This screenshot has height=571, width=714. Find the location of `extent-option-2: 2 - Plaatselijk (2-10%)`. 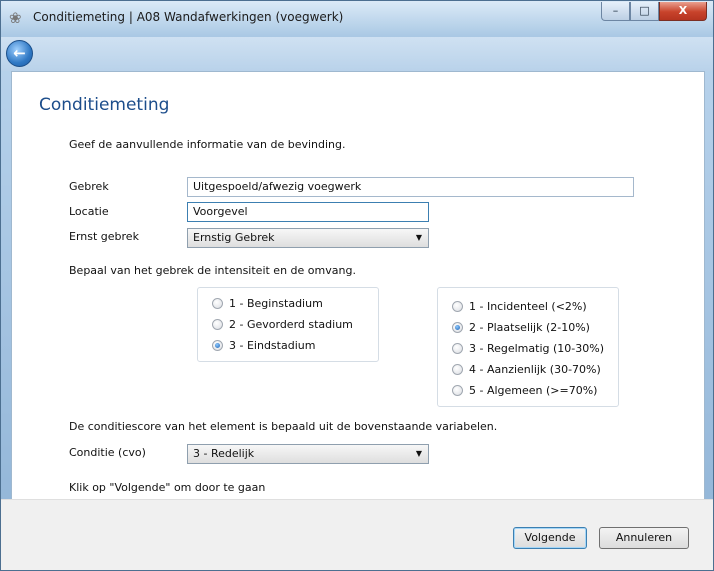

extent-option-2: 2 - Plaatselijk (2-10%) is located at coordinates (521, 327).